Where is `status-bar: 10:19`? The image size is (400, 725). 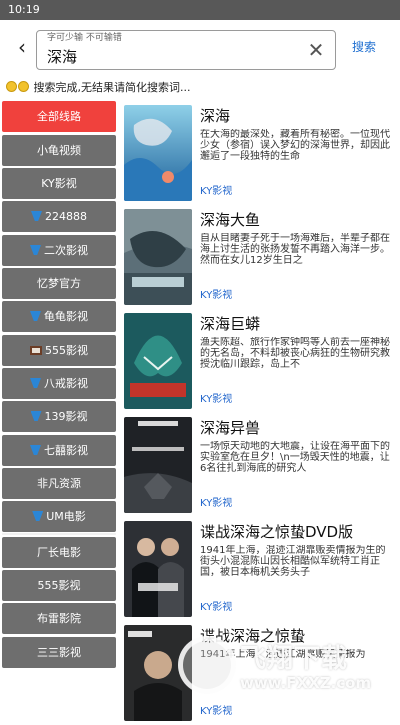
status-bar: 10:19 is located at coordinates (200, 10).